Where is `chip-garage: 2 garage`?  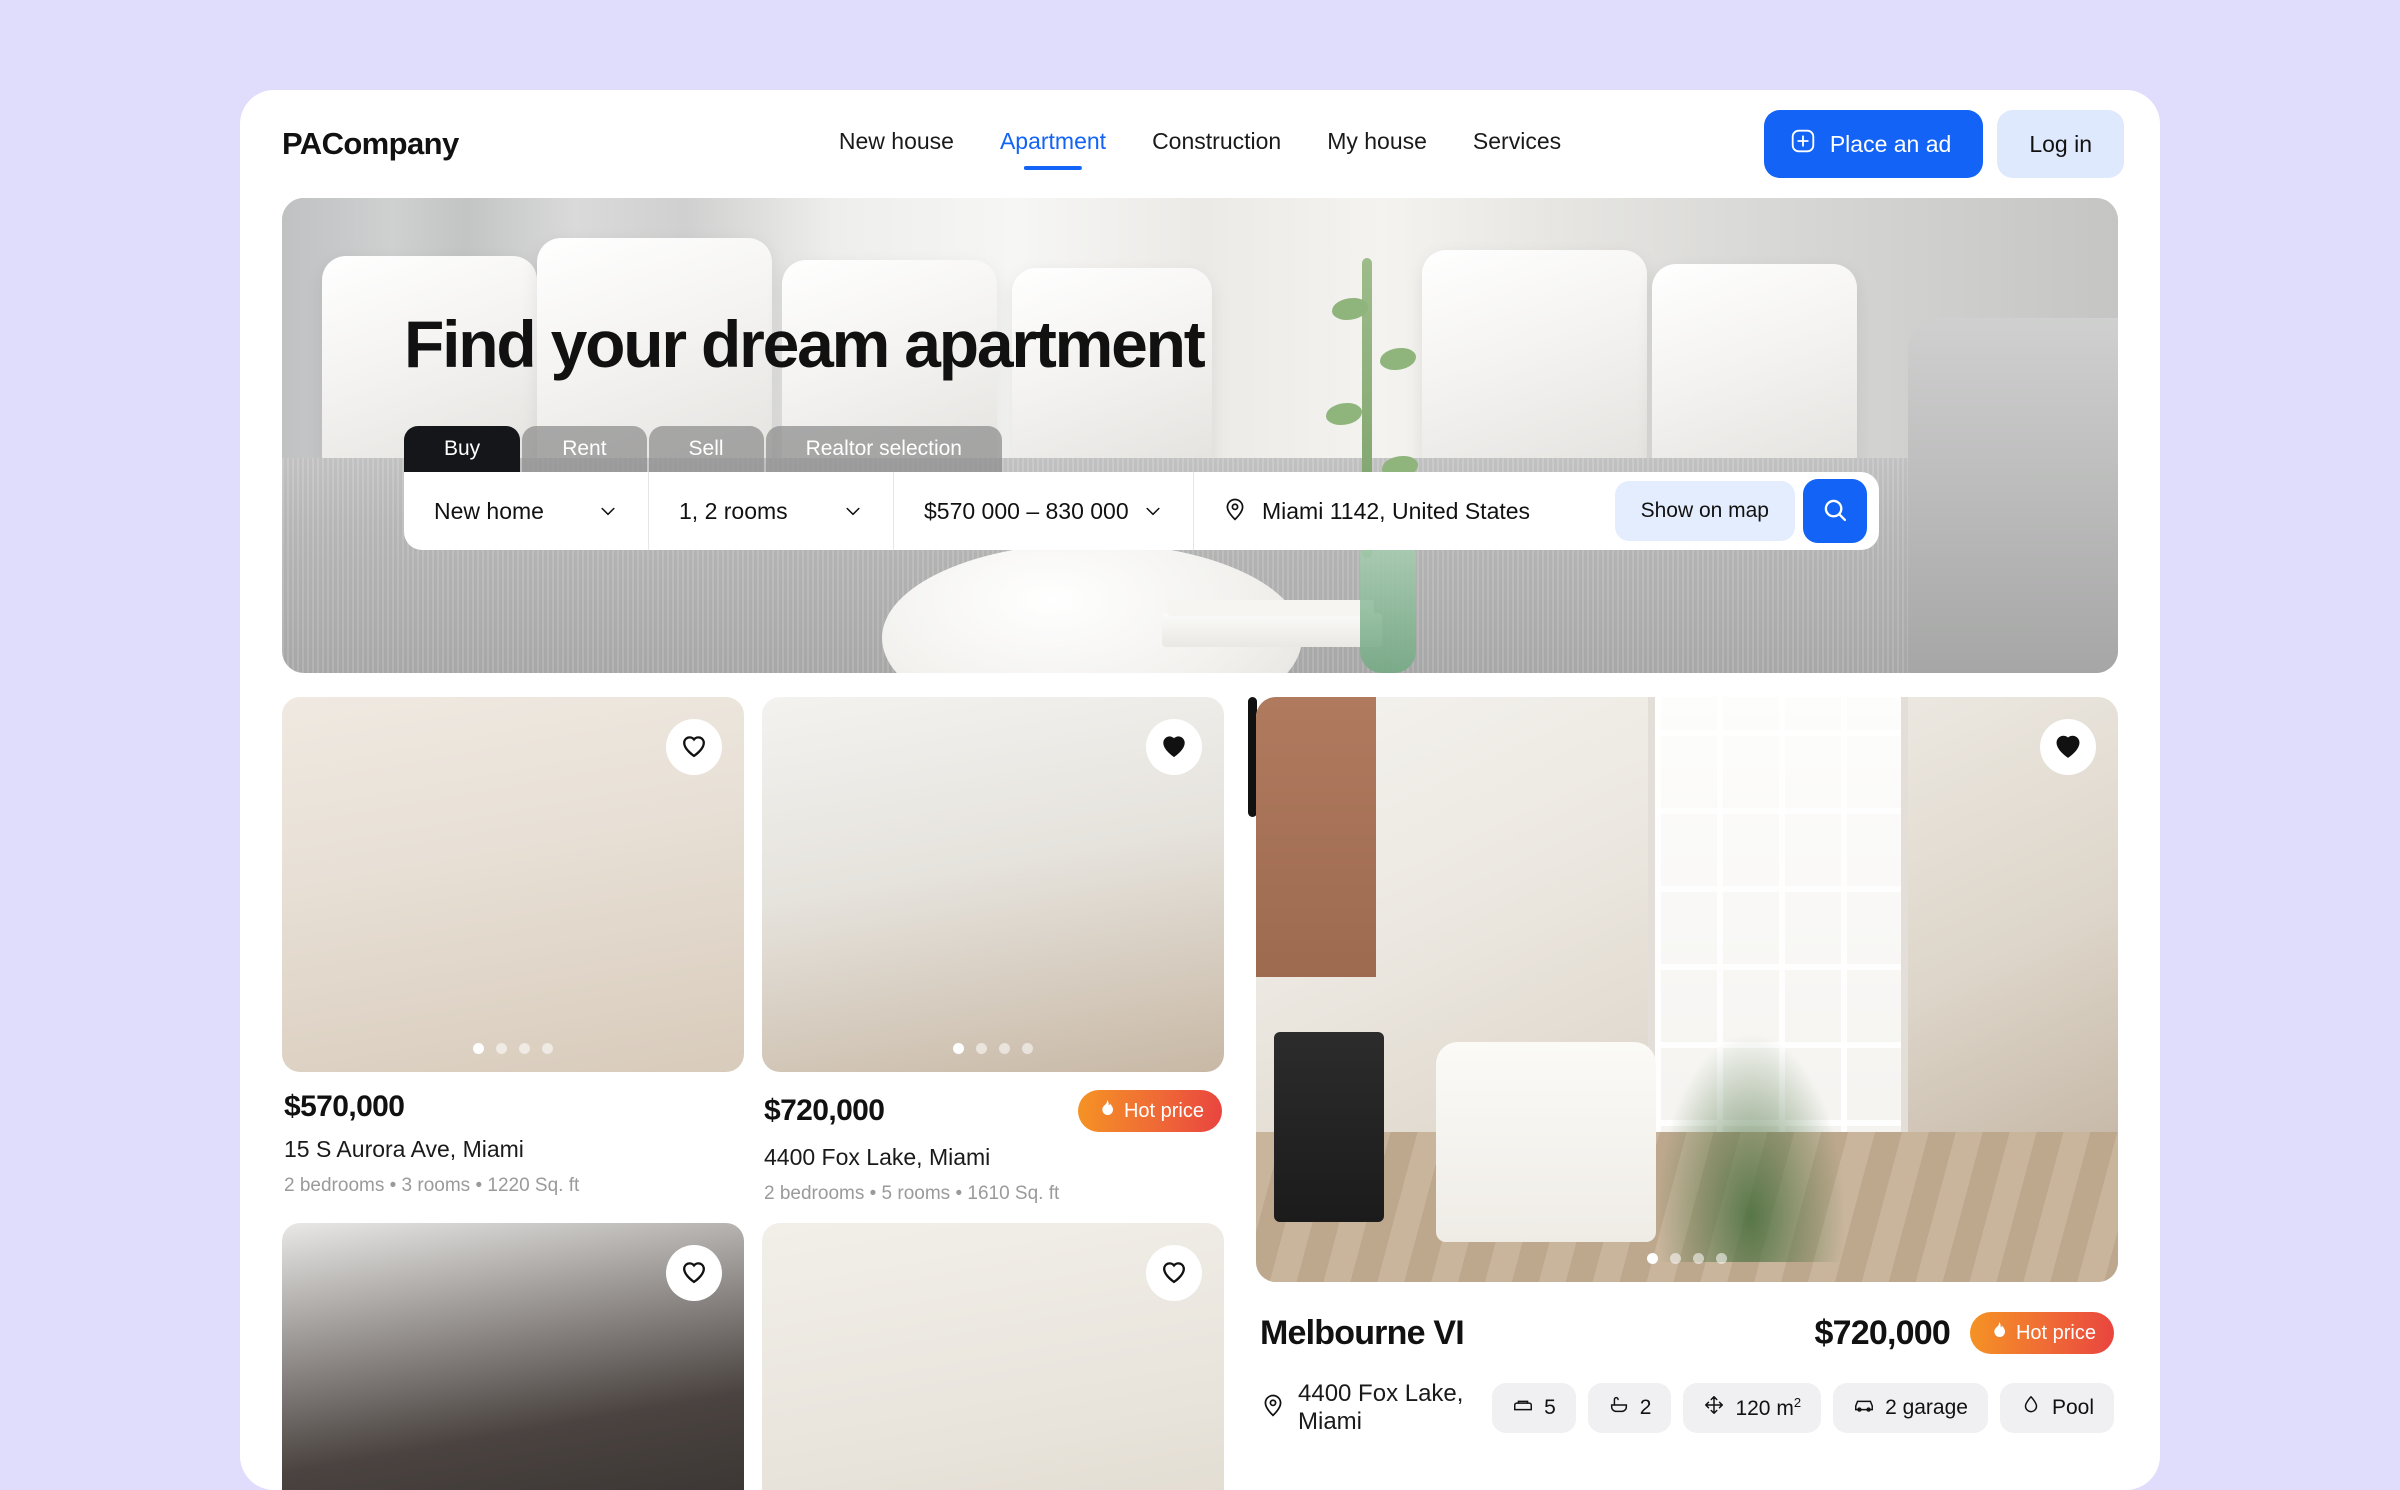
chip-garage: 2 garage is located at coordinates (1910, 1408).